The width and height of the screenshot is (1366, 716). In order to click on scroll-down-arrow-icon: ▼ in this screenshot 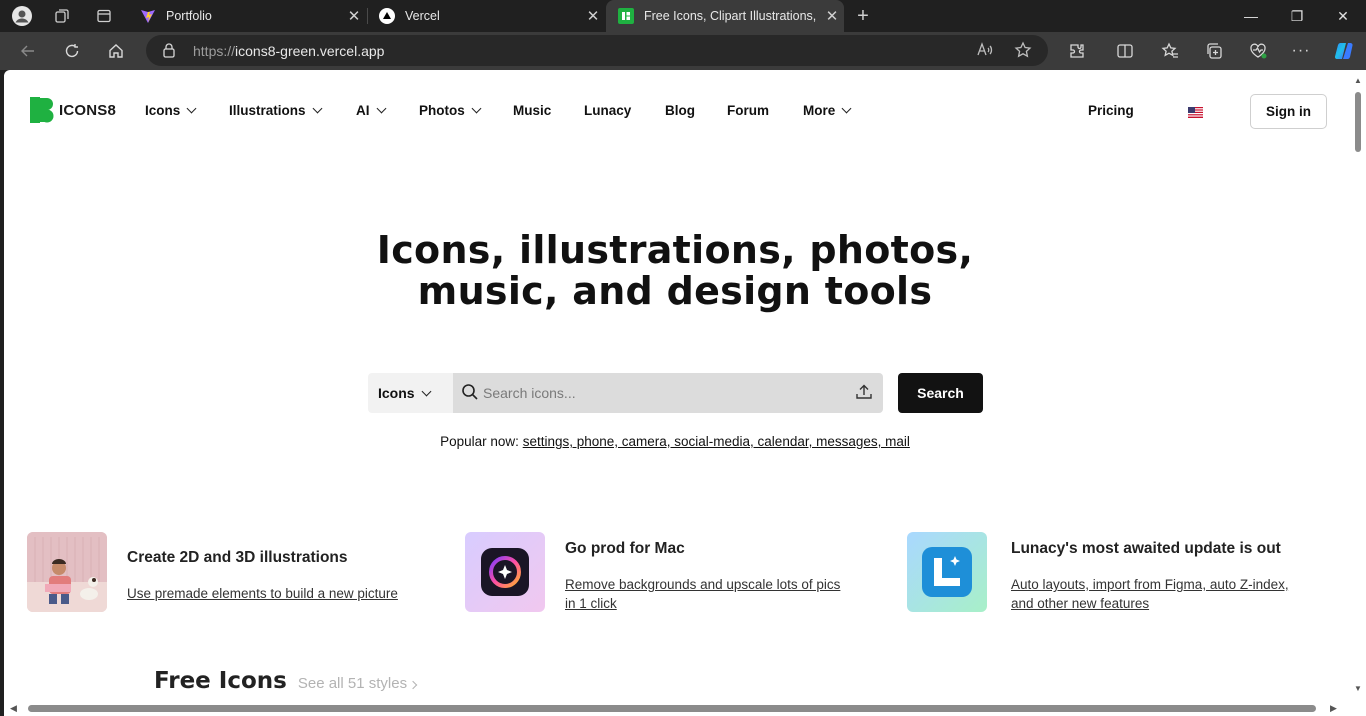, I will do `click(1358, 688)`.